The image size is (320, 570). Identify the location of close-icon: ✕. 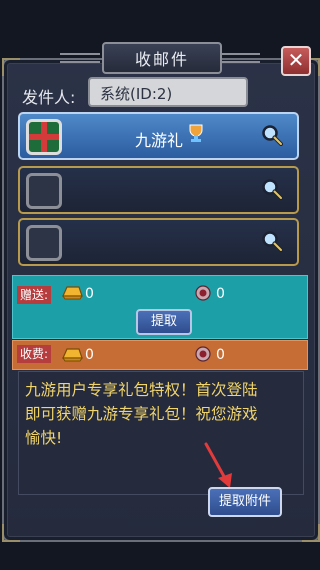
(296, 60).